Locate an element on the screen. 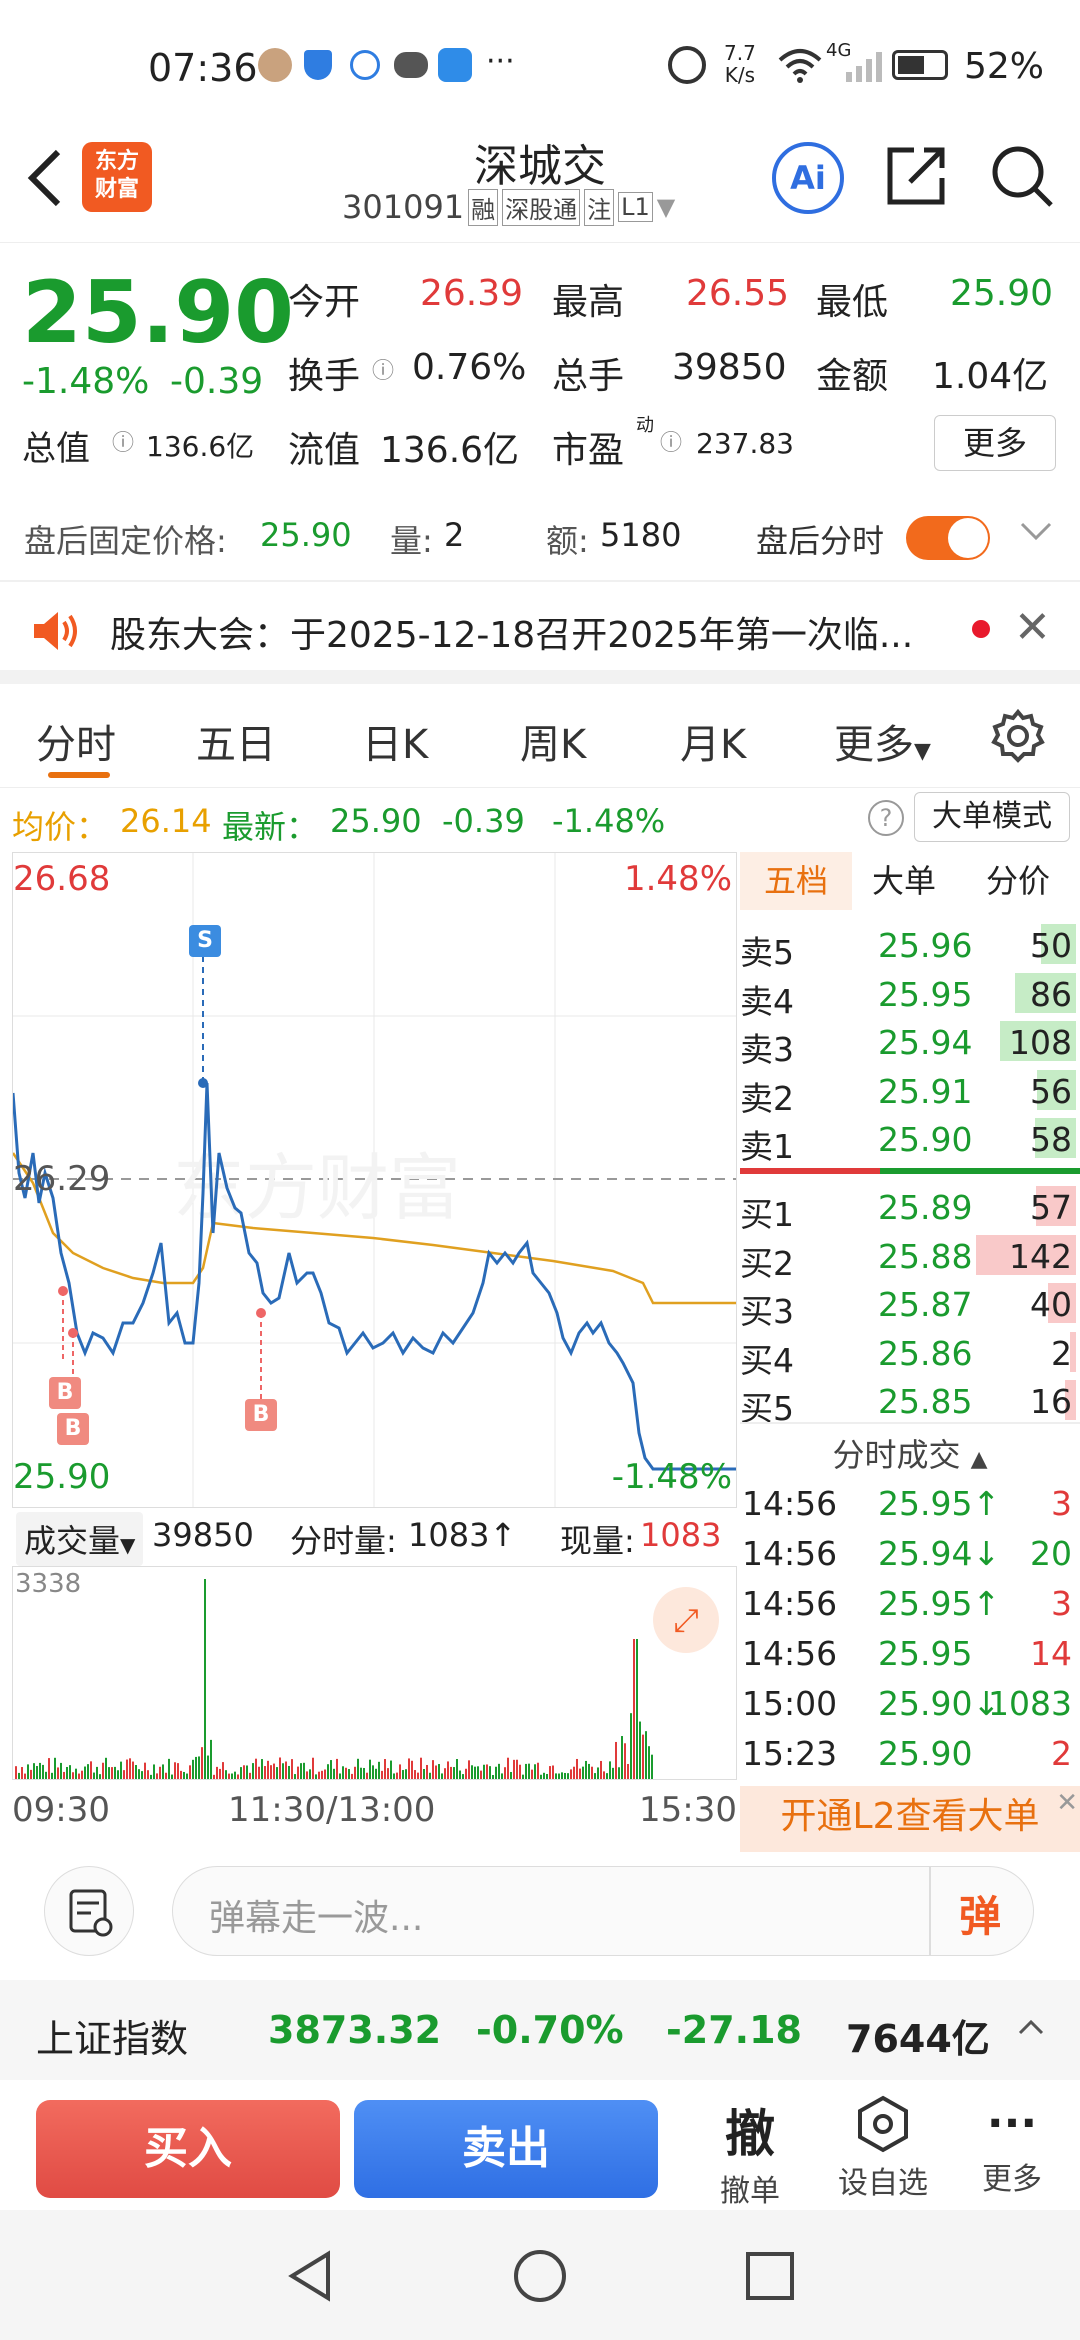 The height and width of the screenshot is (2340, 1080). ai-button: Ai is located at coordinates (808, 178).